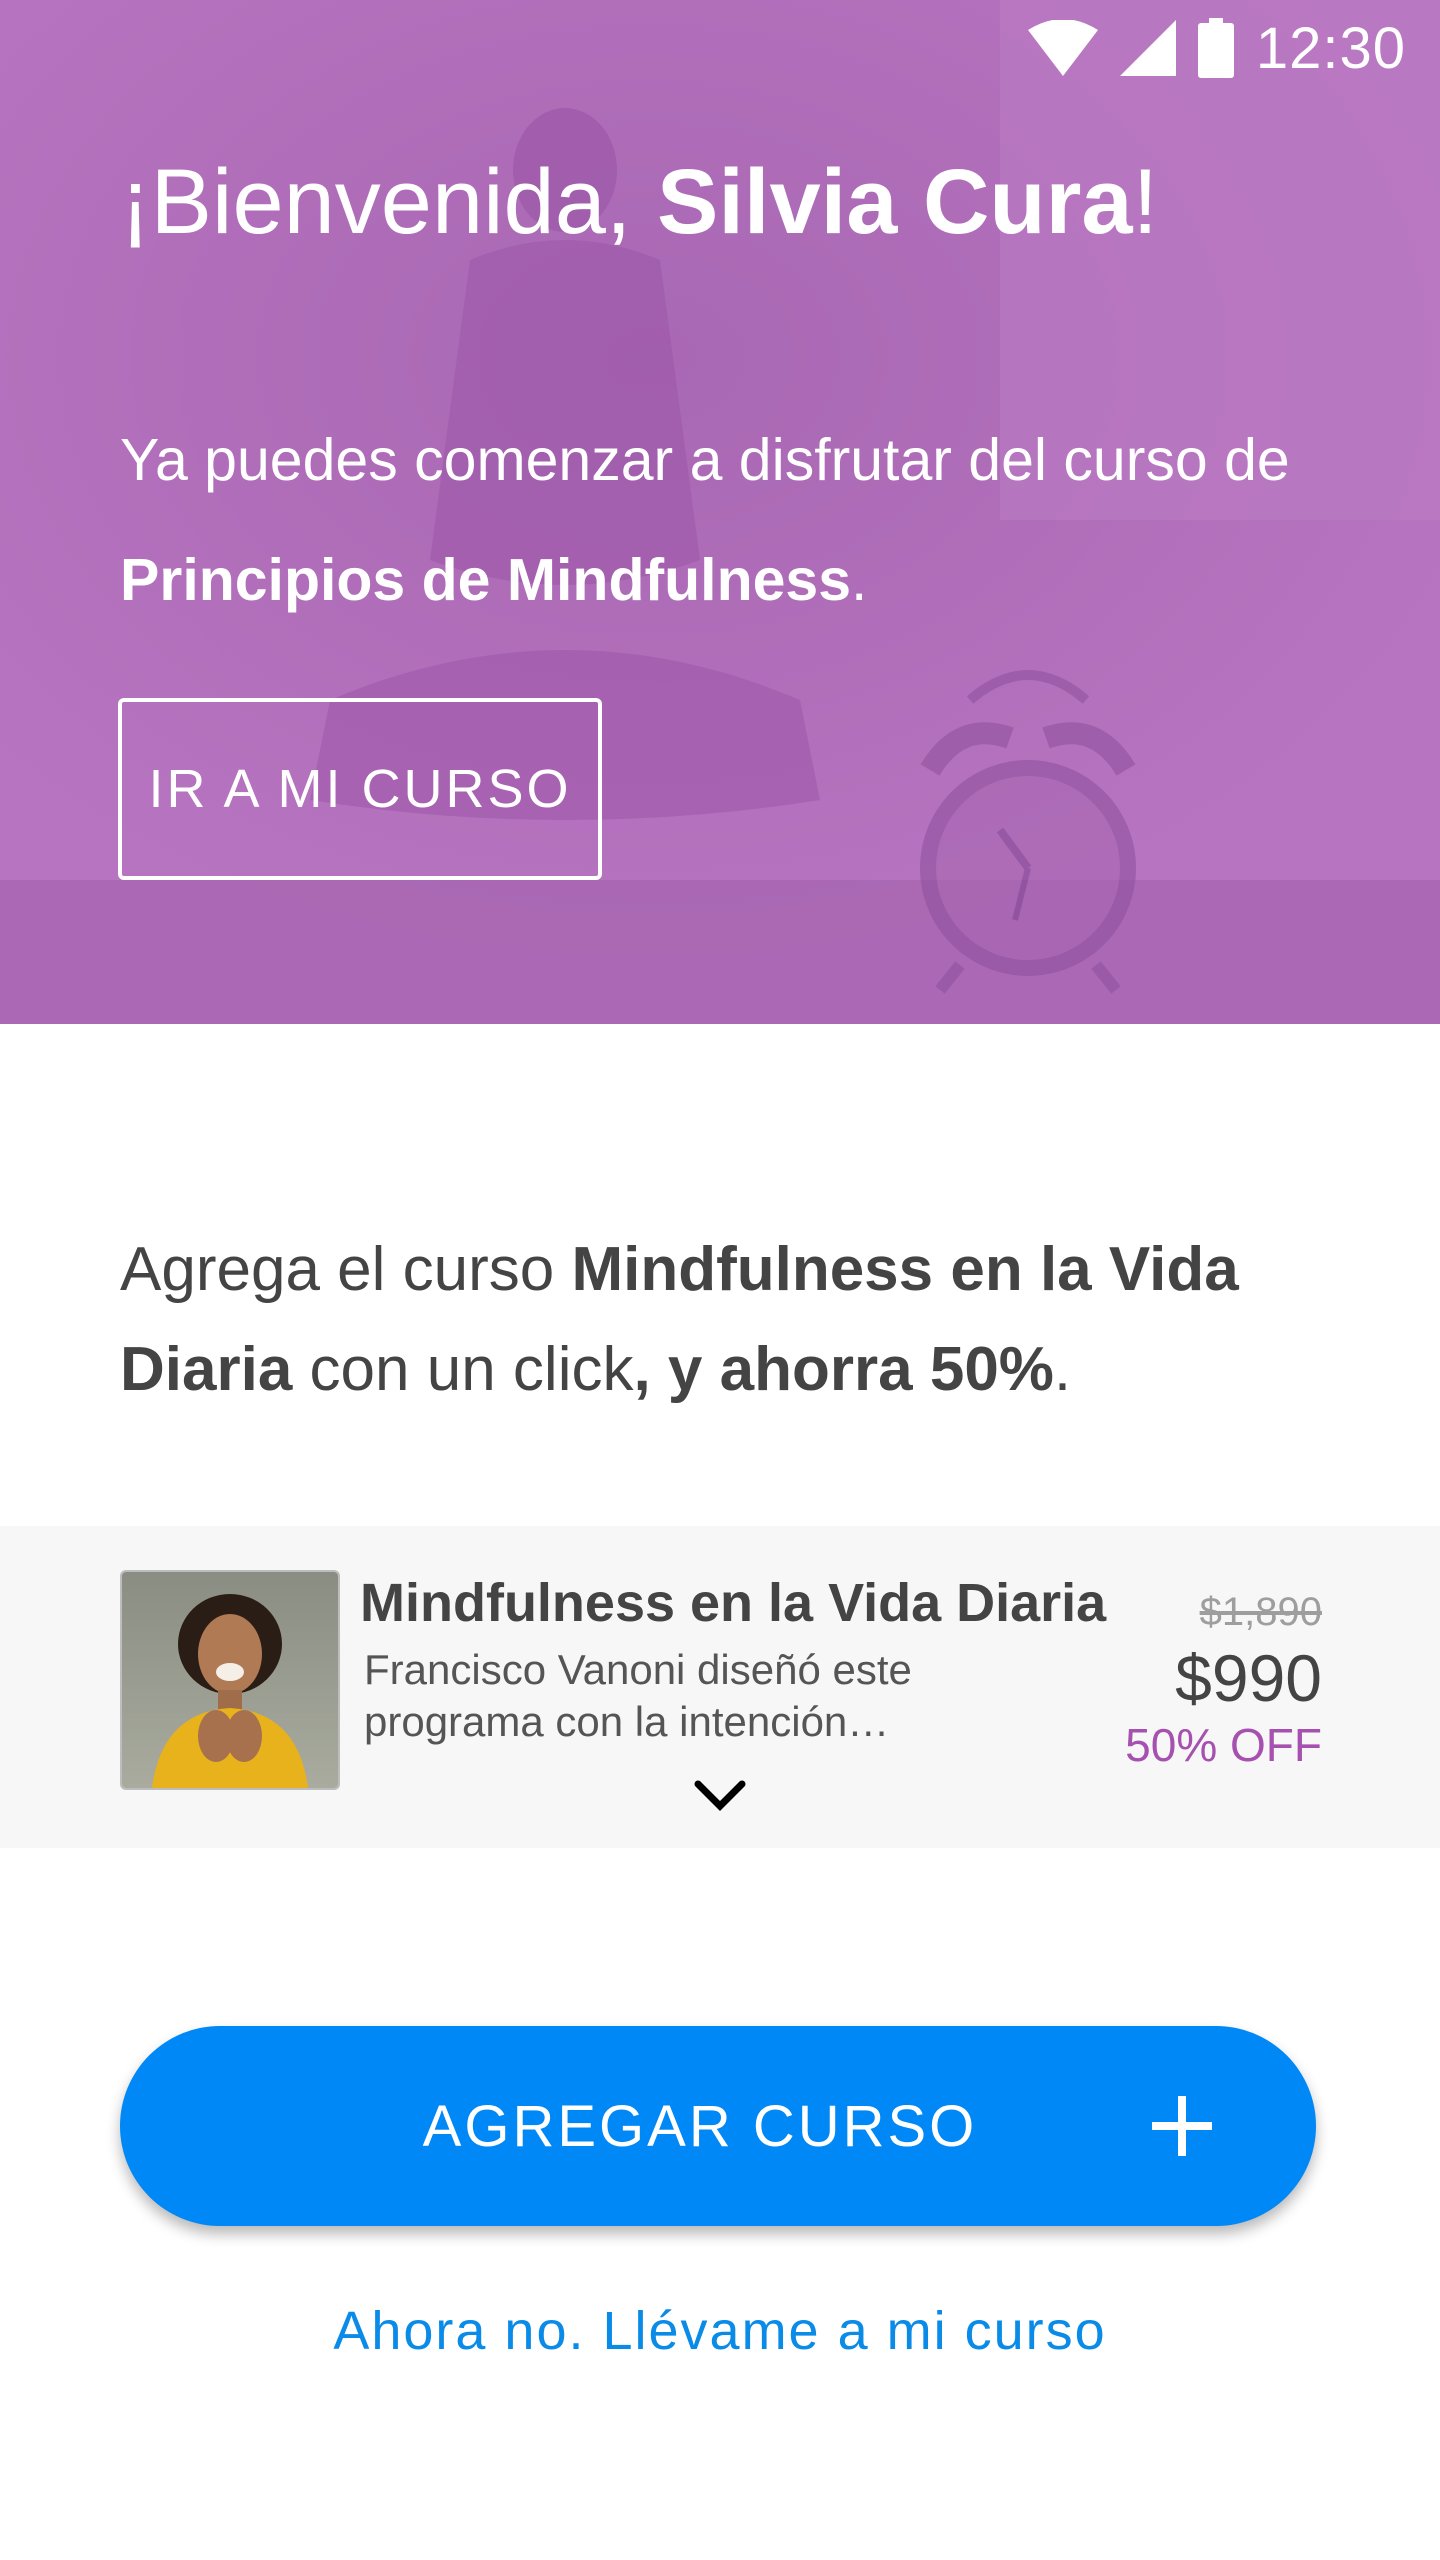 This screenshot has width=1440, height=2560. Describe the element at coordinates (360, 789) in the screenshot. I see `go-to-course-button: IR A MI CURSO` at that location.